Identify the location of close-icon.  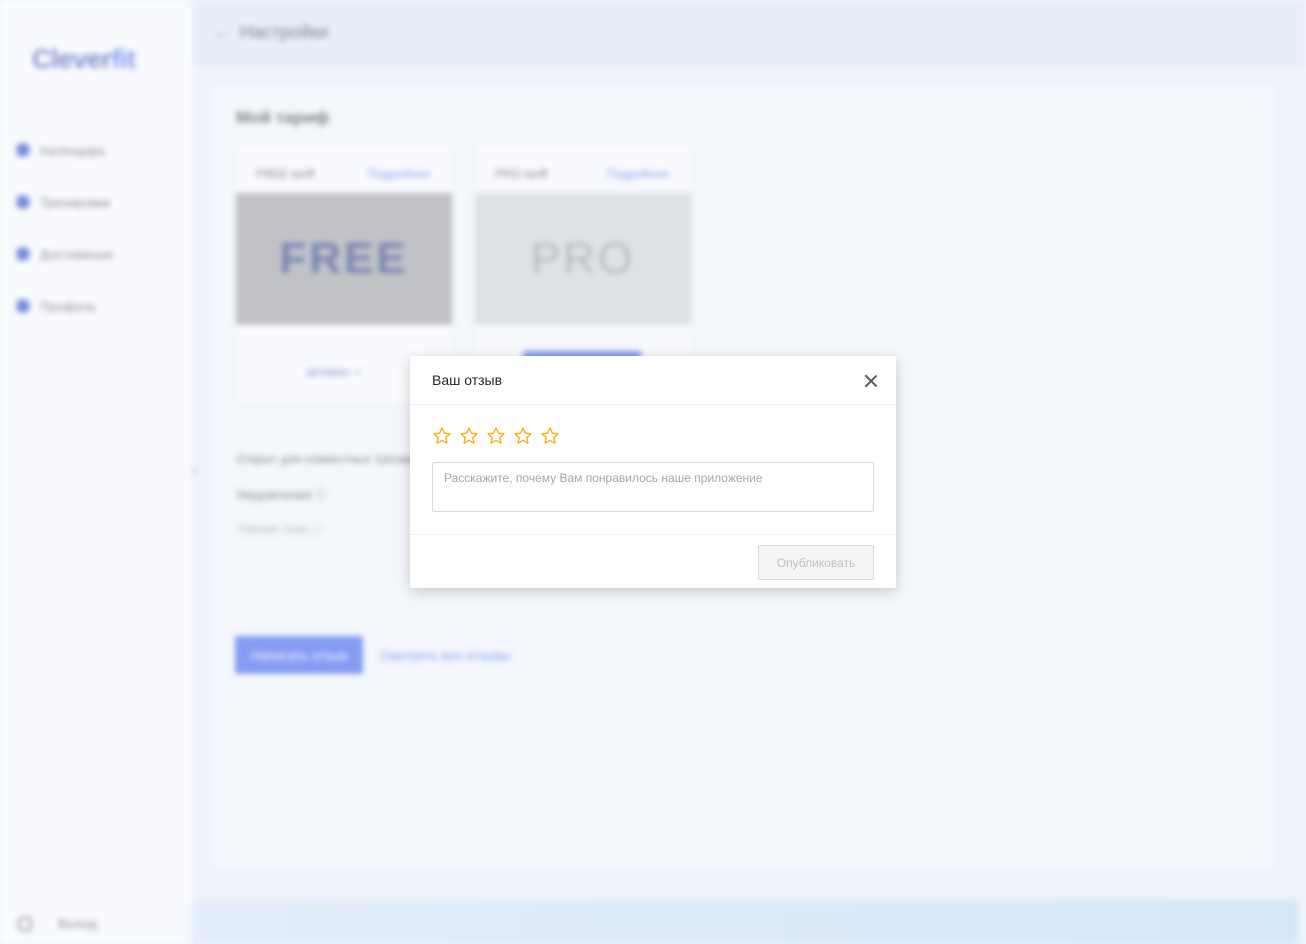
(871, 381).